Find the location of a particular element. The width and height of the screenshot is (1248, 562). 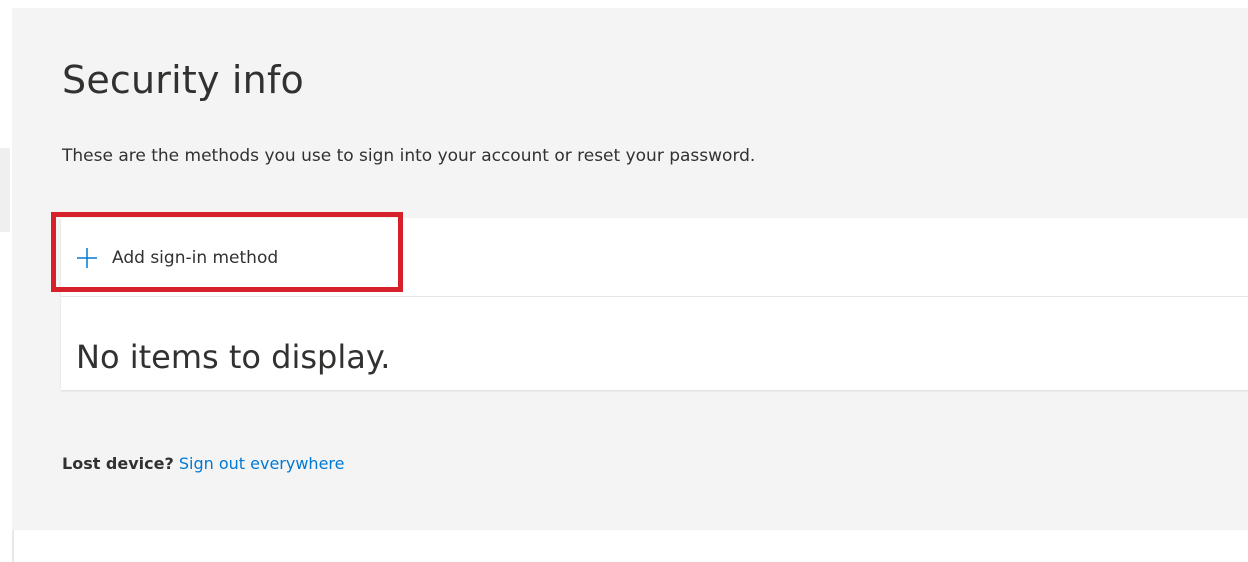

lost-device-row: Lost device? Sign out everywhere is located at coordinates (203, 463).